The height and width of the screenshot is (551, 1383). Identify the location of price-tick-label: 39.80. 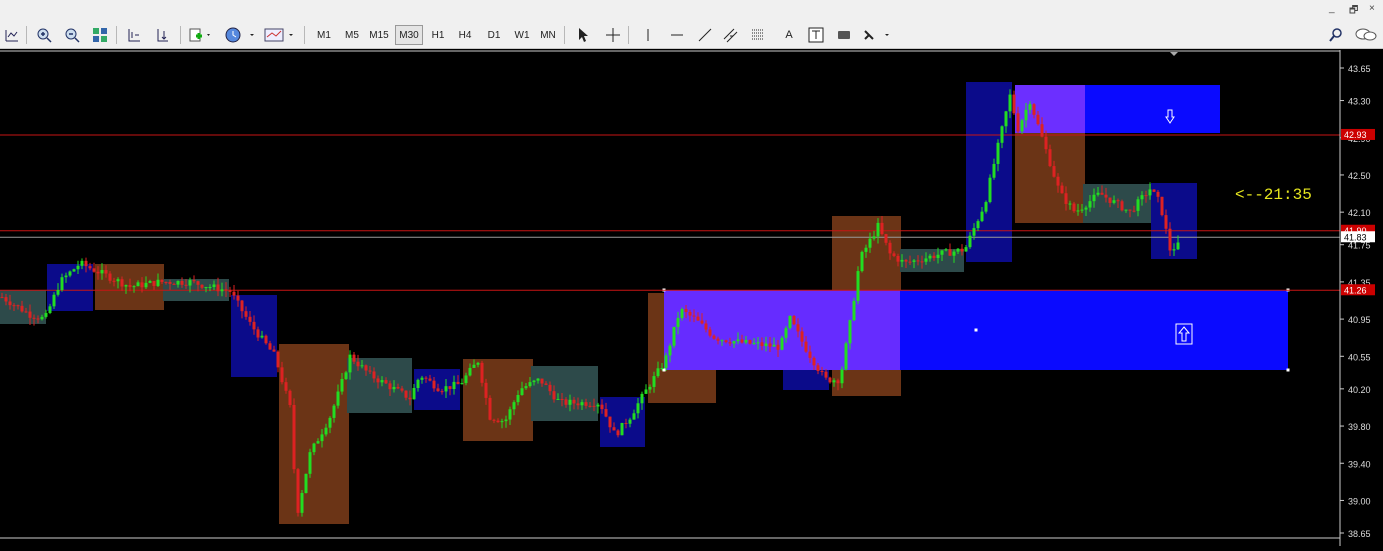
(1359, 427).